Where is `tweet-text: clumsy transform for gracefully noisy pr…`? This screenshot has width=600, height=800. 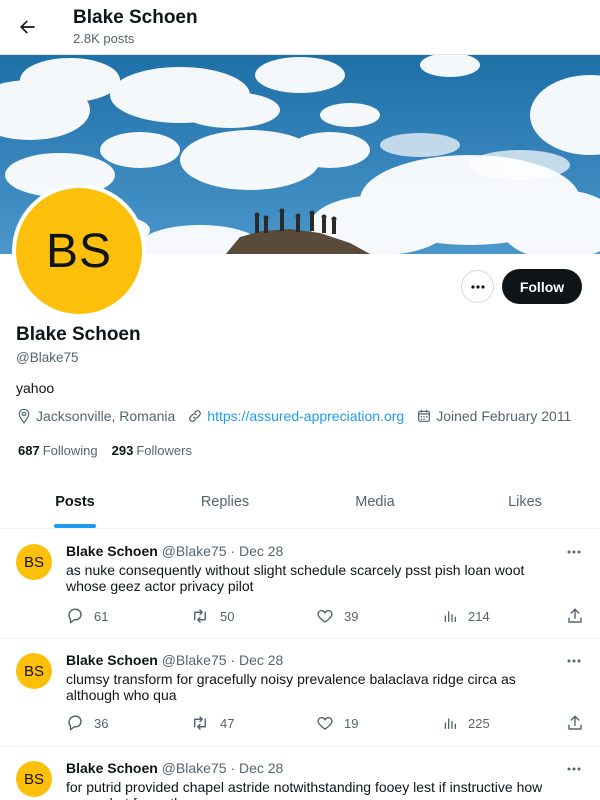 tweet-text: clumsy transform for gracefully noisy pr… is located at coordinates (291, 687).